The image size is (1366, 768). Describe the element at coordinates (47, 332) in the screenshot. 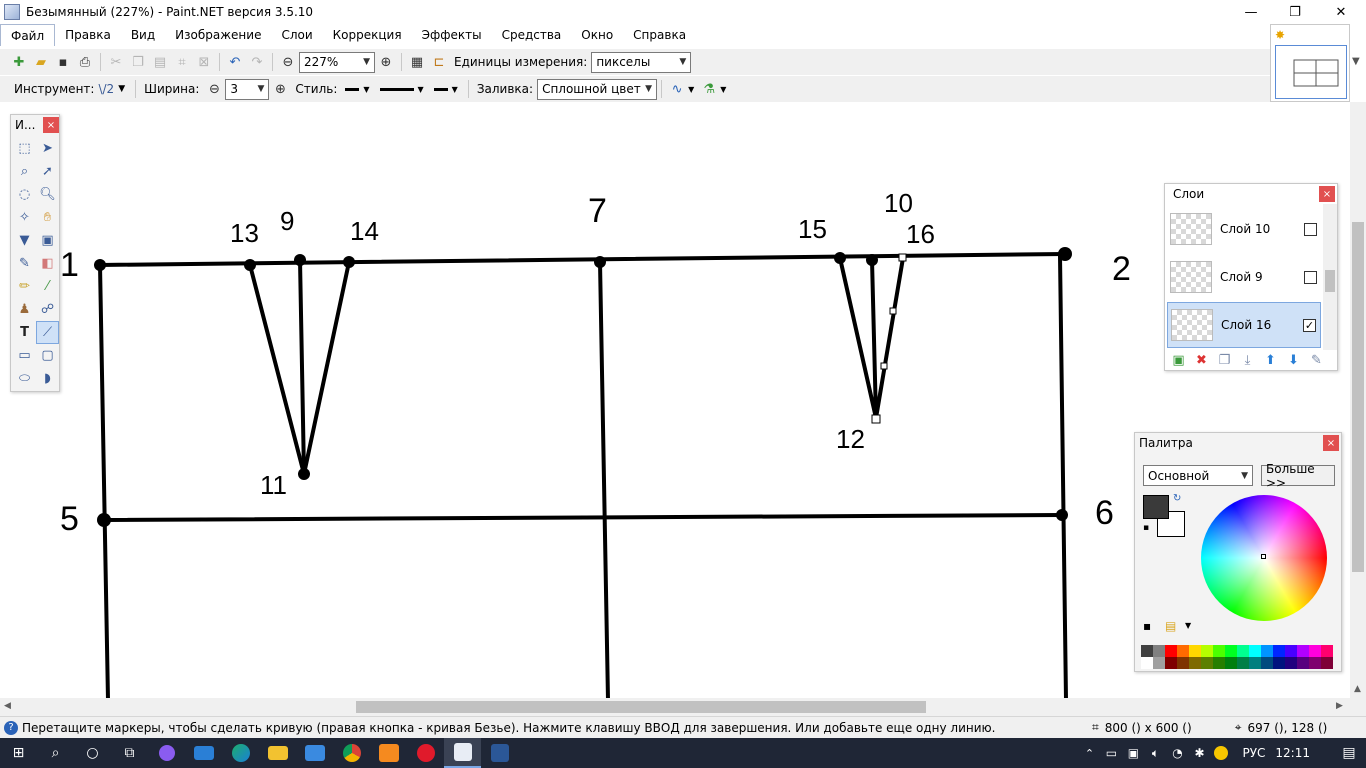

I see `line-curve-icon: ⟋` at that location.